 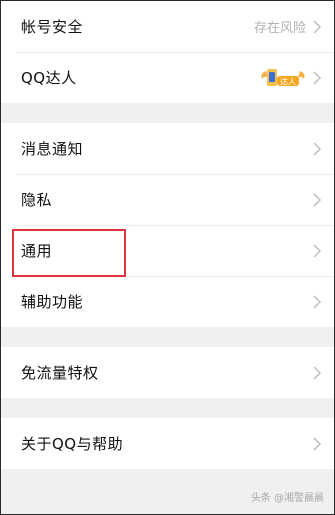 What do you see at coordinates (52, 302) in the screenshot?
I see `accessibility-label: 辅助功能` at bounding box center [52, 302].